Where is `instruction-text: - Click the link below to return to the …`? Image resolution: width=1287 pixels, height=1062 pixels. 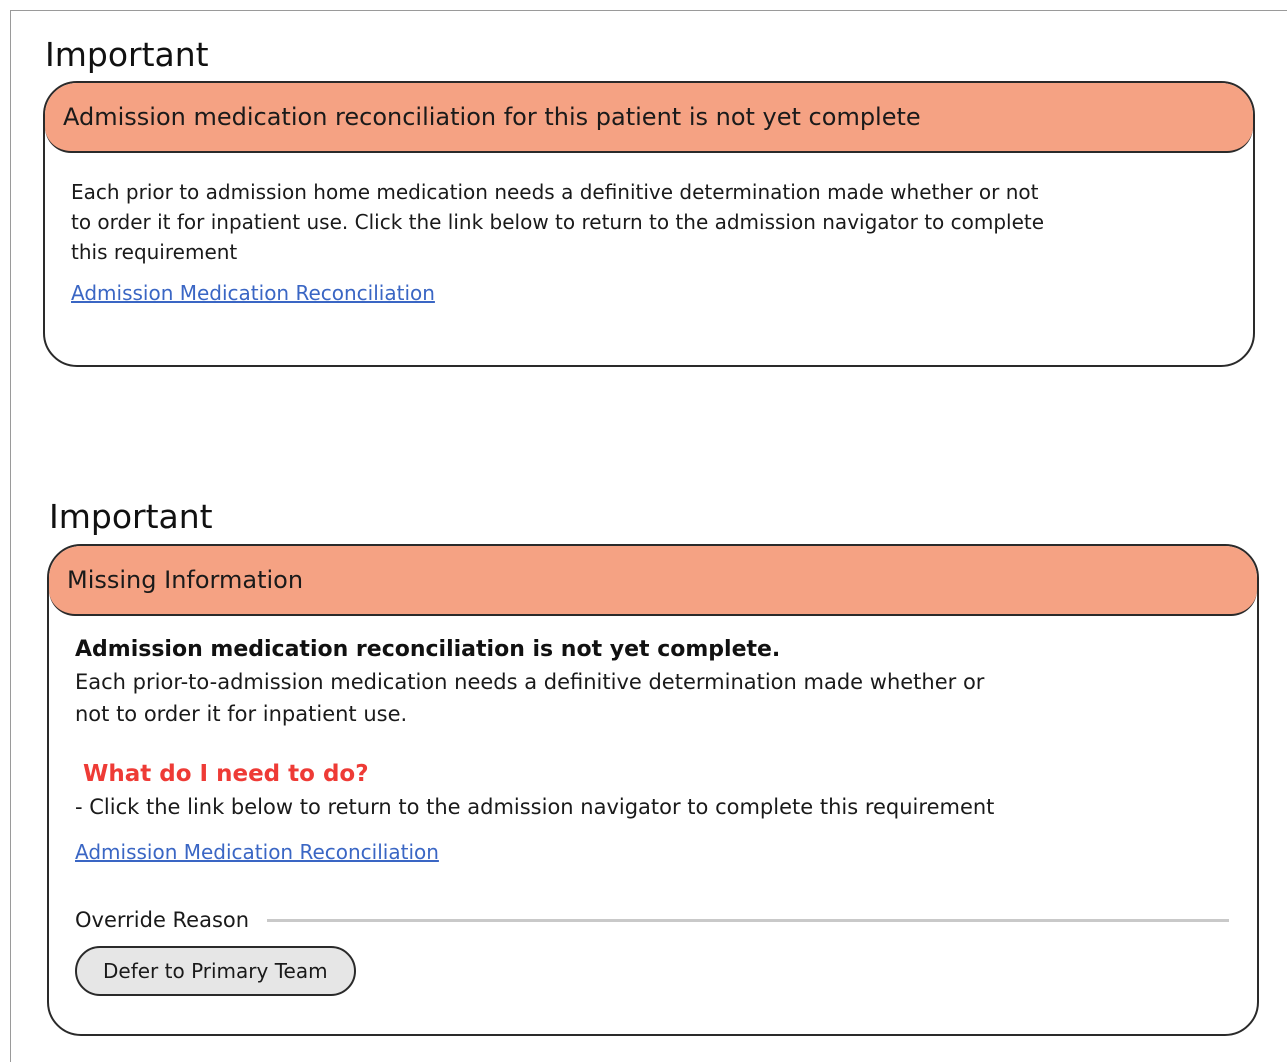 instruction-text: - Click the link below to return to the … is located at coordinates (535, 807).